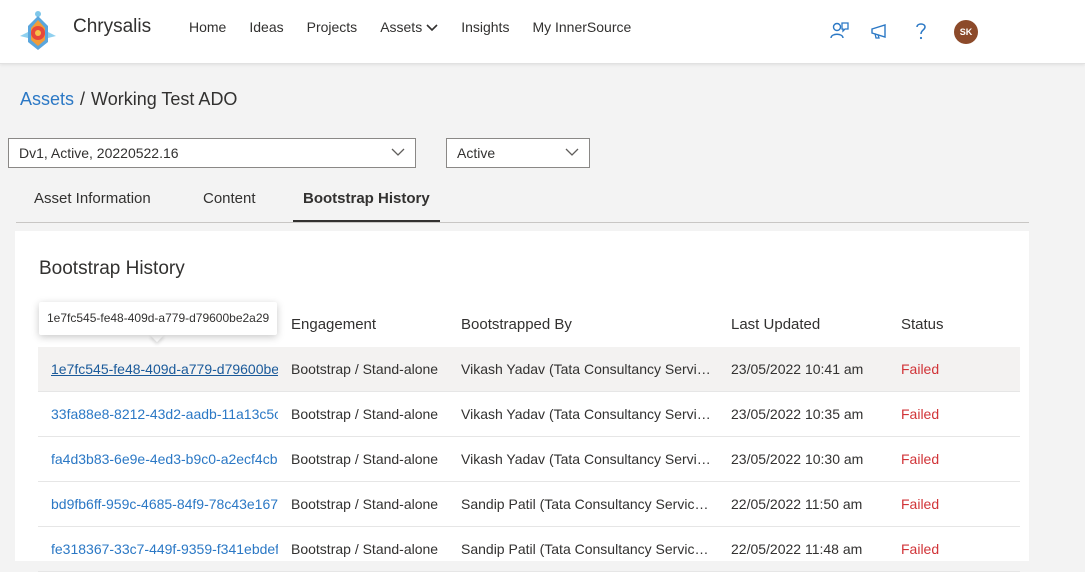 This screenshot has width=1085, height=572. What do you see at coordinates (922, 324) in the screenshot?
I see `column-header-status: Status` at bounding box center [922, 324].